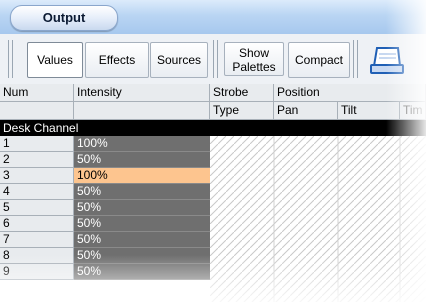 Image resolution: width=426 pixels, height=302 pixels. I want to click on header-tilt: Tilt, so click(369, 111).